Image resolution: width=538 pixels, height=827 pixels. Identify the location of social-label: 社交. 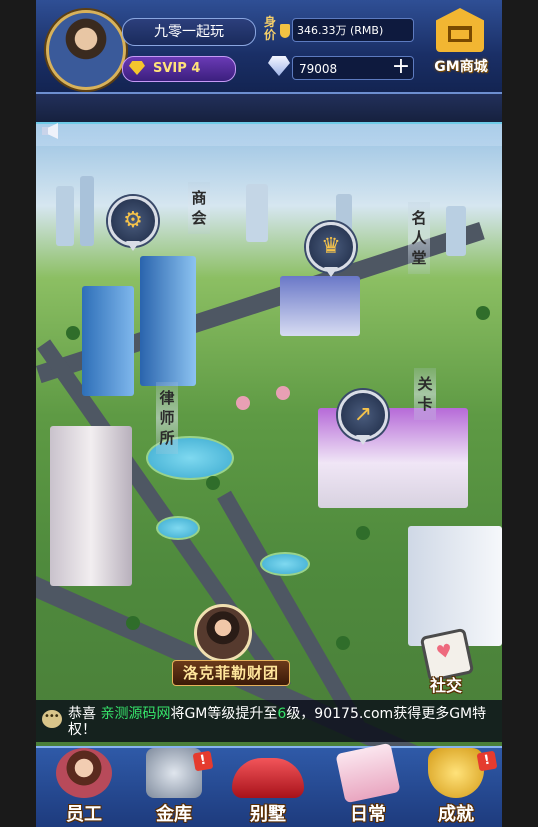
(445, 685).